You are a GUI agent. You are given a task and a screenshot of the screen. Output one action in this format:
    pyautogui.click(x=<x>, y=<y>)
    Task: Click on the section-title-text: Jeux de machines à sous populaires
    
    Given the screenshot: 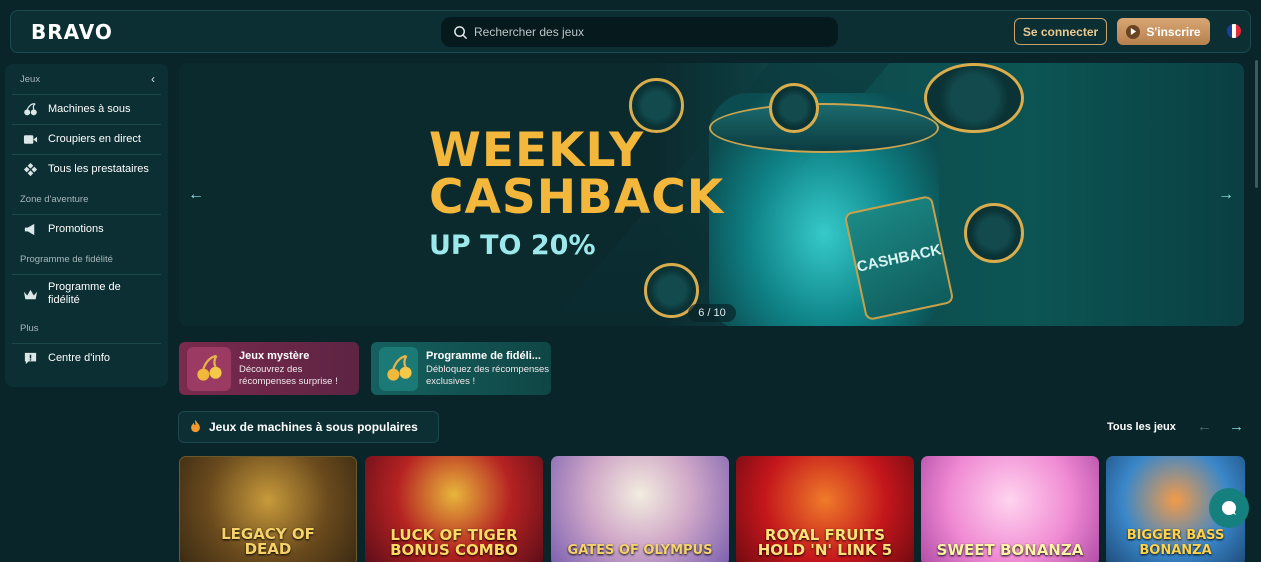 What is the action you would take?
    pyautogui.click(x=313, y=427)
    